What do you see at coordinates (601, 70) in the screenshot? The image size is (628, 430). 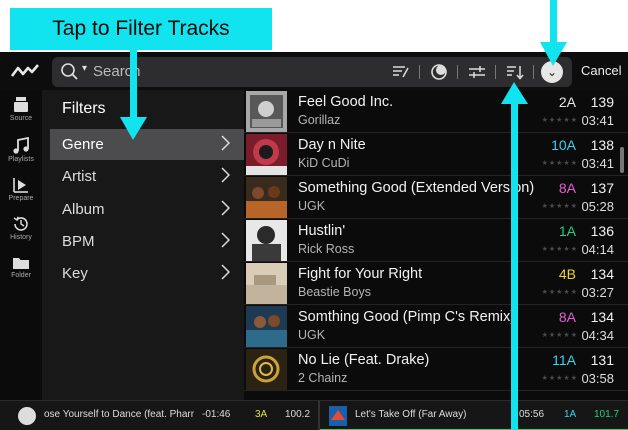 I see `cancel-button: Cancel` at bounding box center [601, 70].